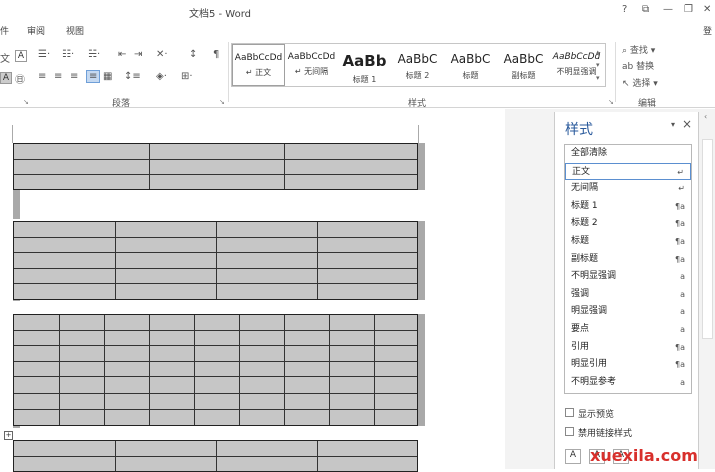 This screenshot has height=472, width=715. I want to click on style-list-item: 明显引用 ¶a, so click(628, 365).